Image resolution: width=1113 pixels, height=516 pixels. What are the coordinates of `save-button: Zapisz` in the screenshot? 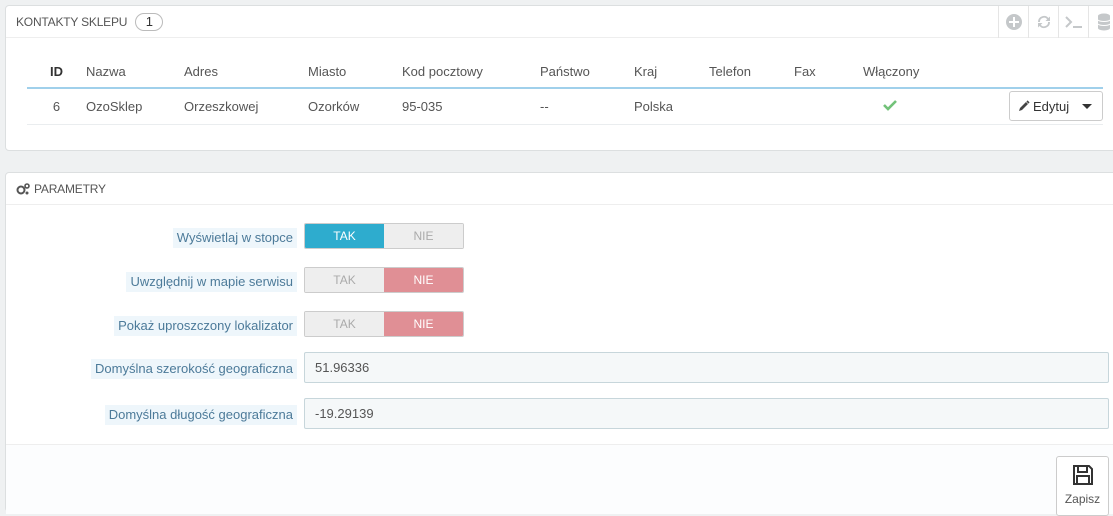 It's located at (1082, 486).